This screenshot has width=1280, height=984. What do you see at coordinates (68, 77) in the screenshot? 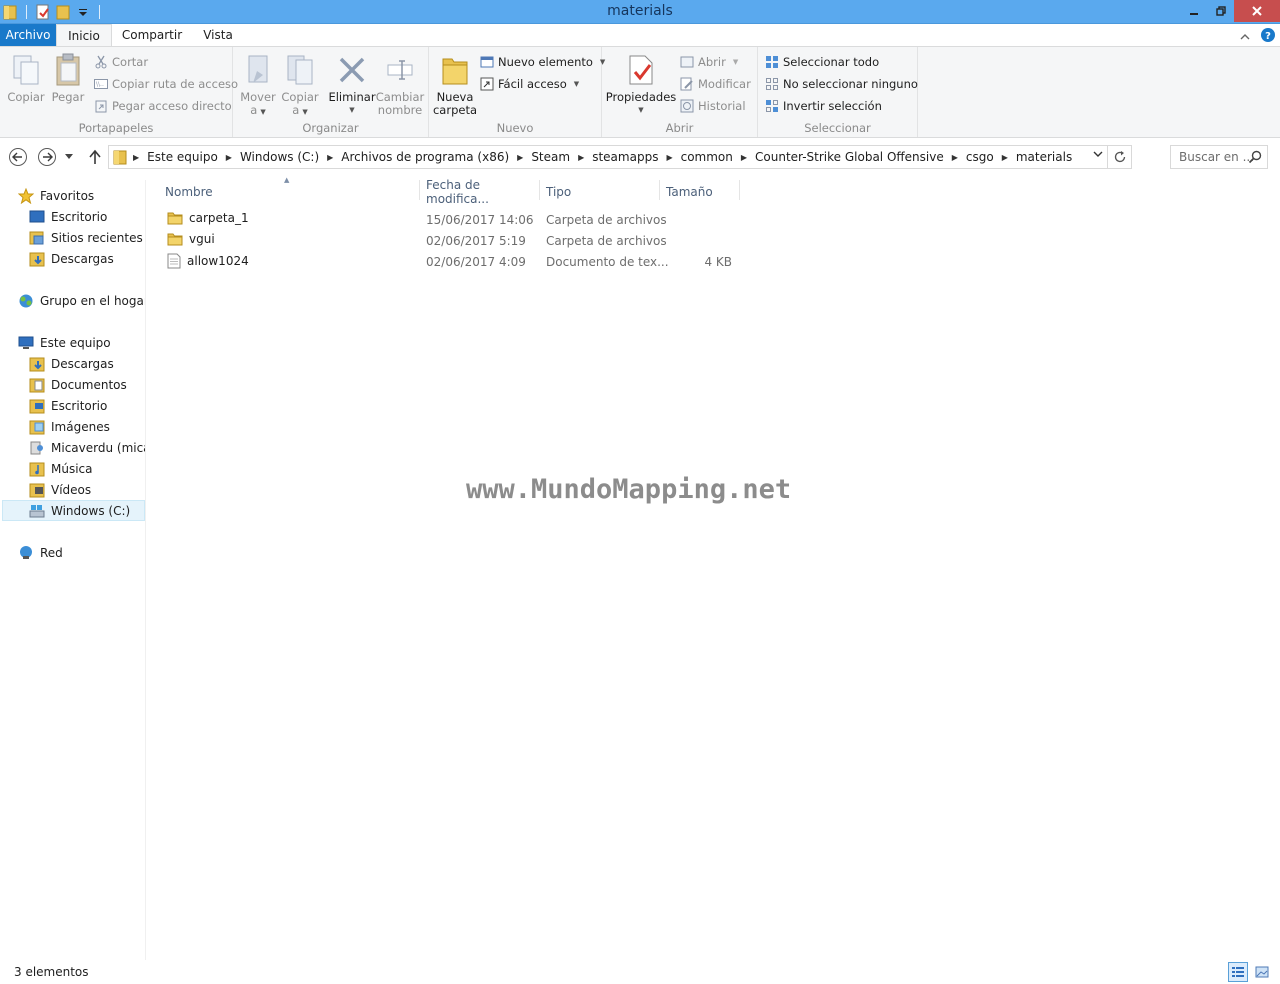
I see `paste-button: Pegar` at bounding box center [68, 77].